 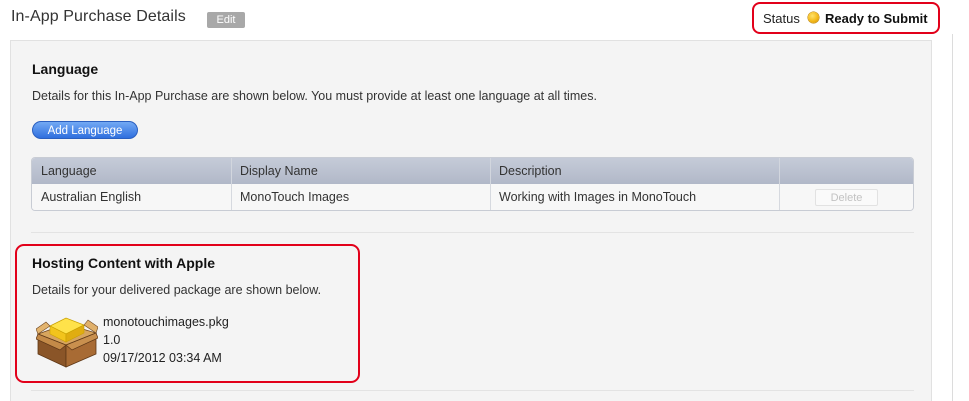 I want to click on column-header-actions, so click(x=846, y=171).